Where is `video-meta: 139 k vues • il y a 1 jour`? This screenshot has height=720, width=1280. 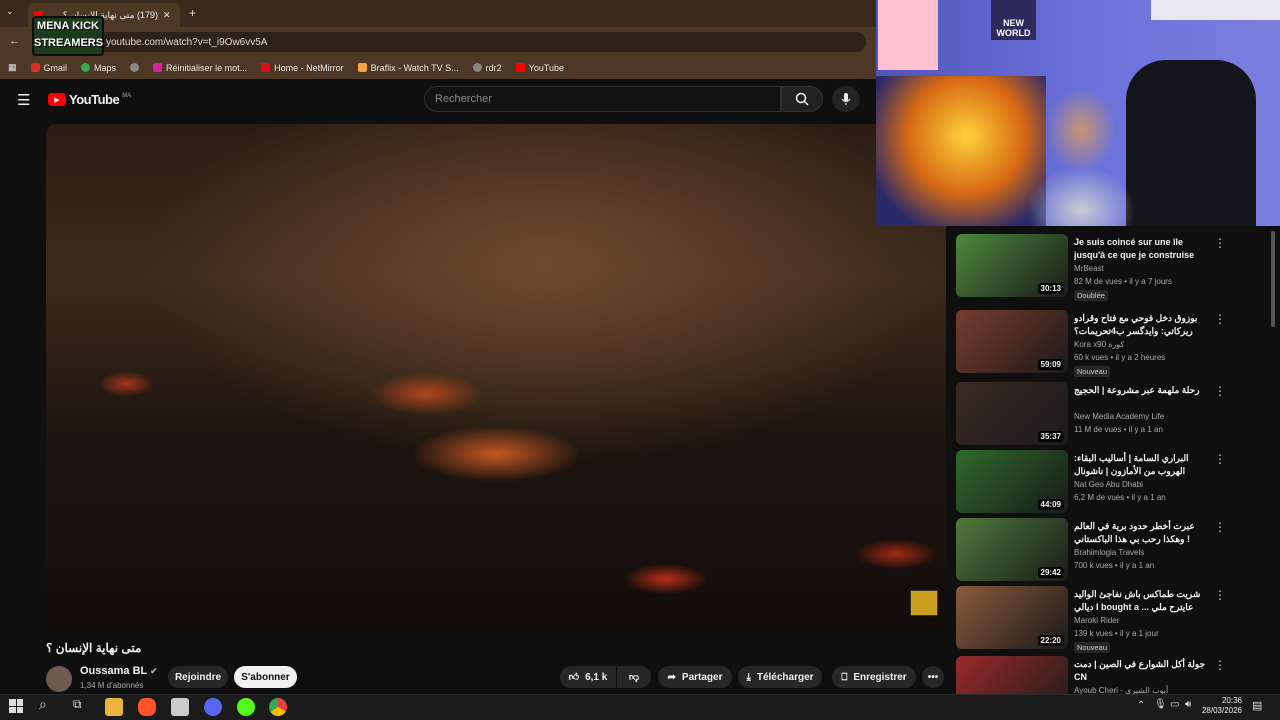 video-meta: 139 k vues • il y a 1 jour is located at coordinates (1116, 633).